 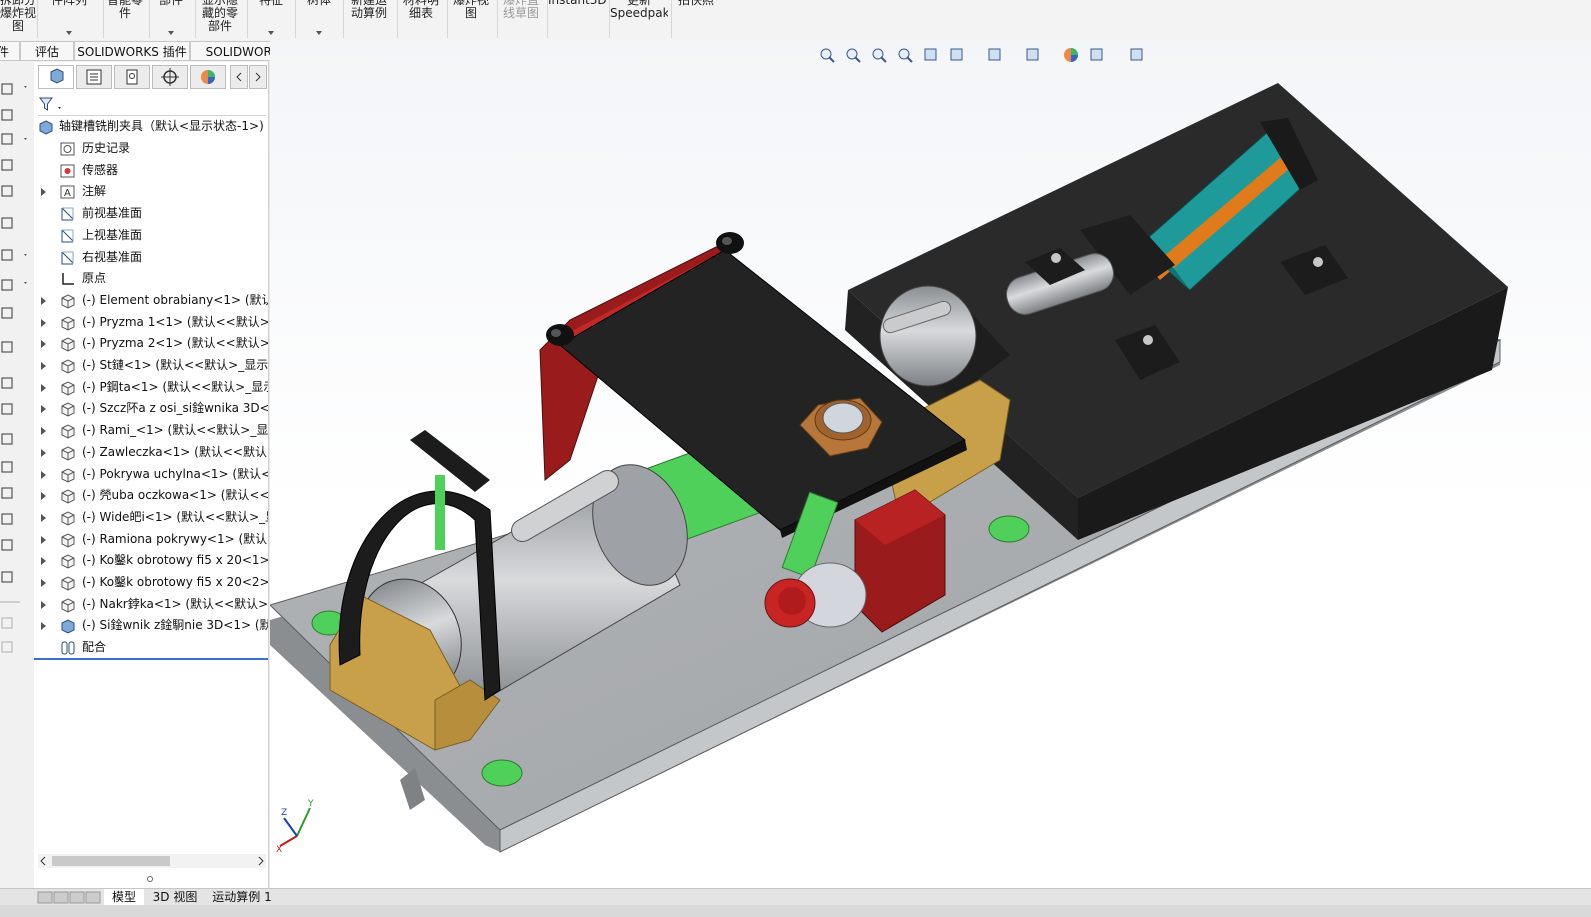 I want to click on tree-item-label: 历史记录, so click(x=106, y=148).